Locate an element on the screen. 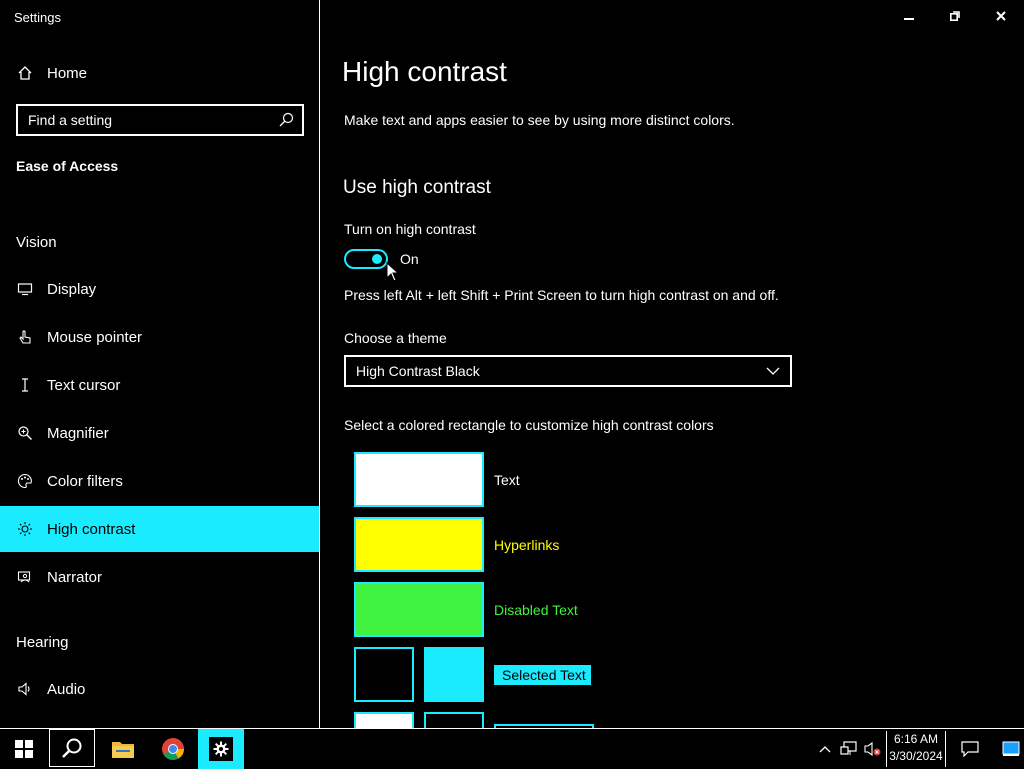  speaker-icon is located at coordinates (25, 689).